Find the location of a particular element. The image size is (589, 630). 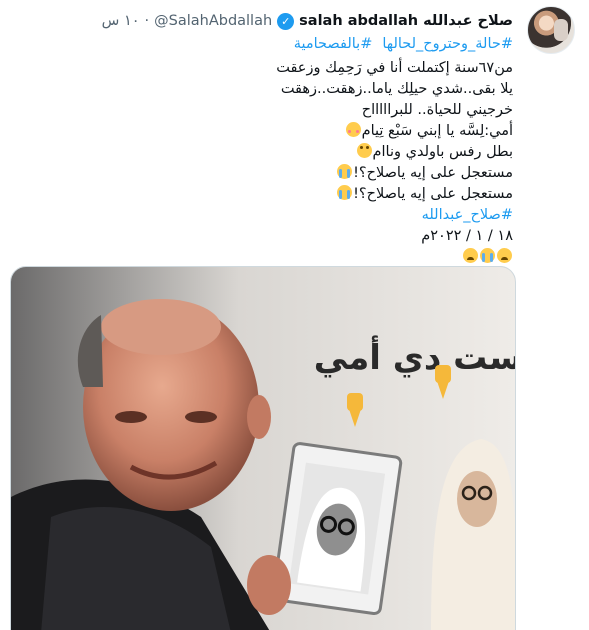

verified-badge-icon: ✓ is located at coordinates (286, 21).